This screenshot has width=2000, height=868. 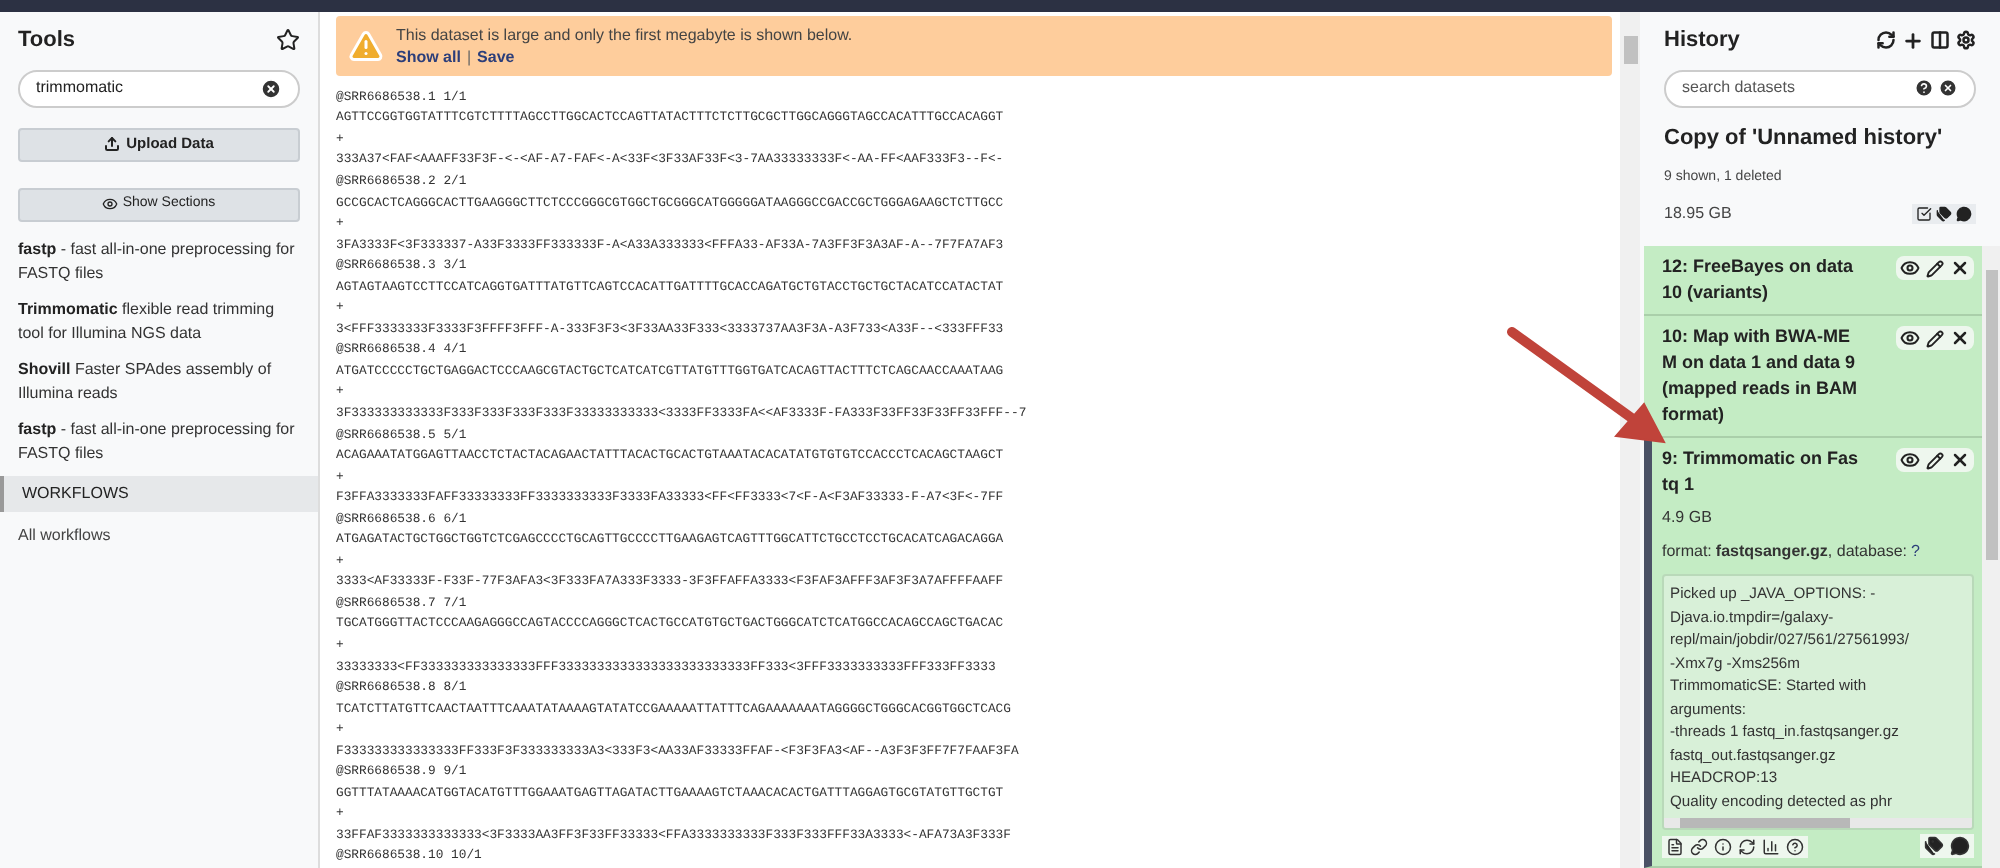 I want to click on columns-icon, so click(x=1940, y=39).